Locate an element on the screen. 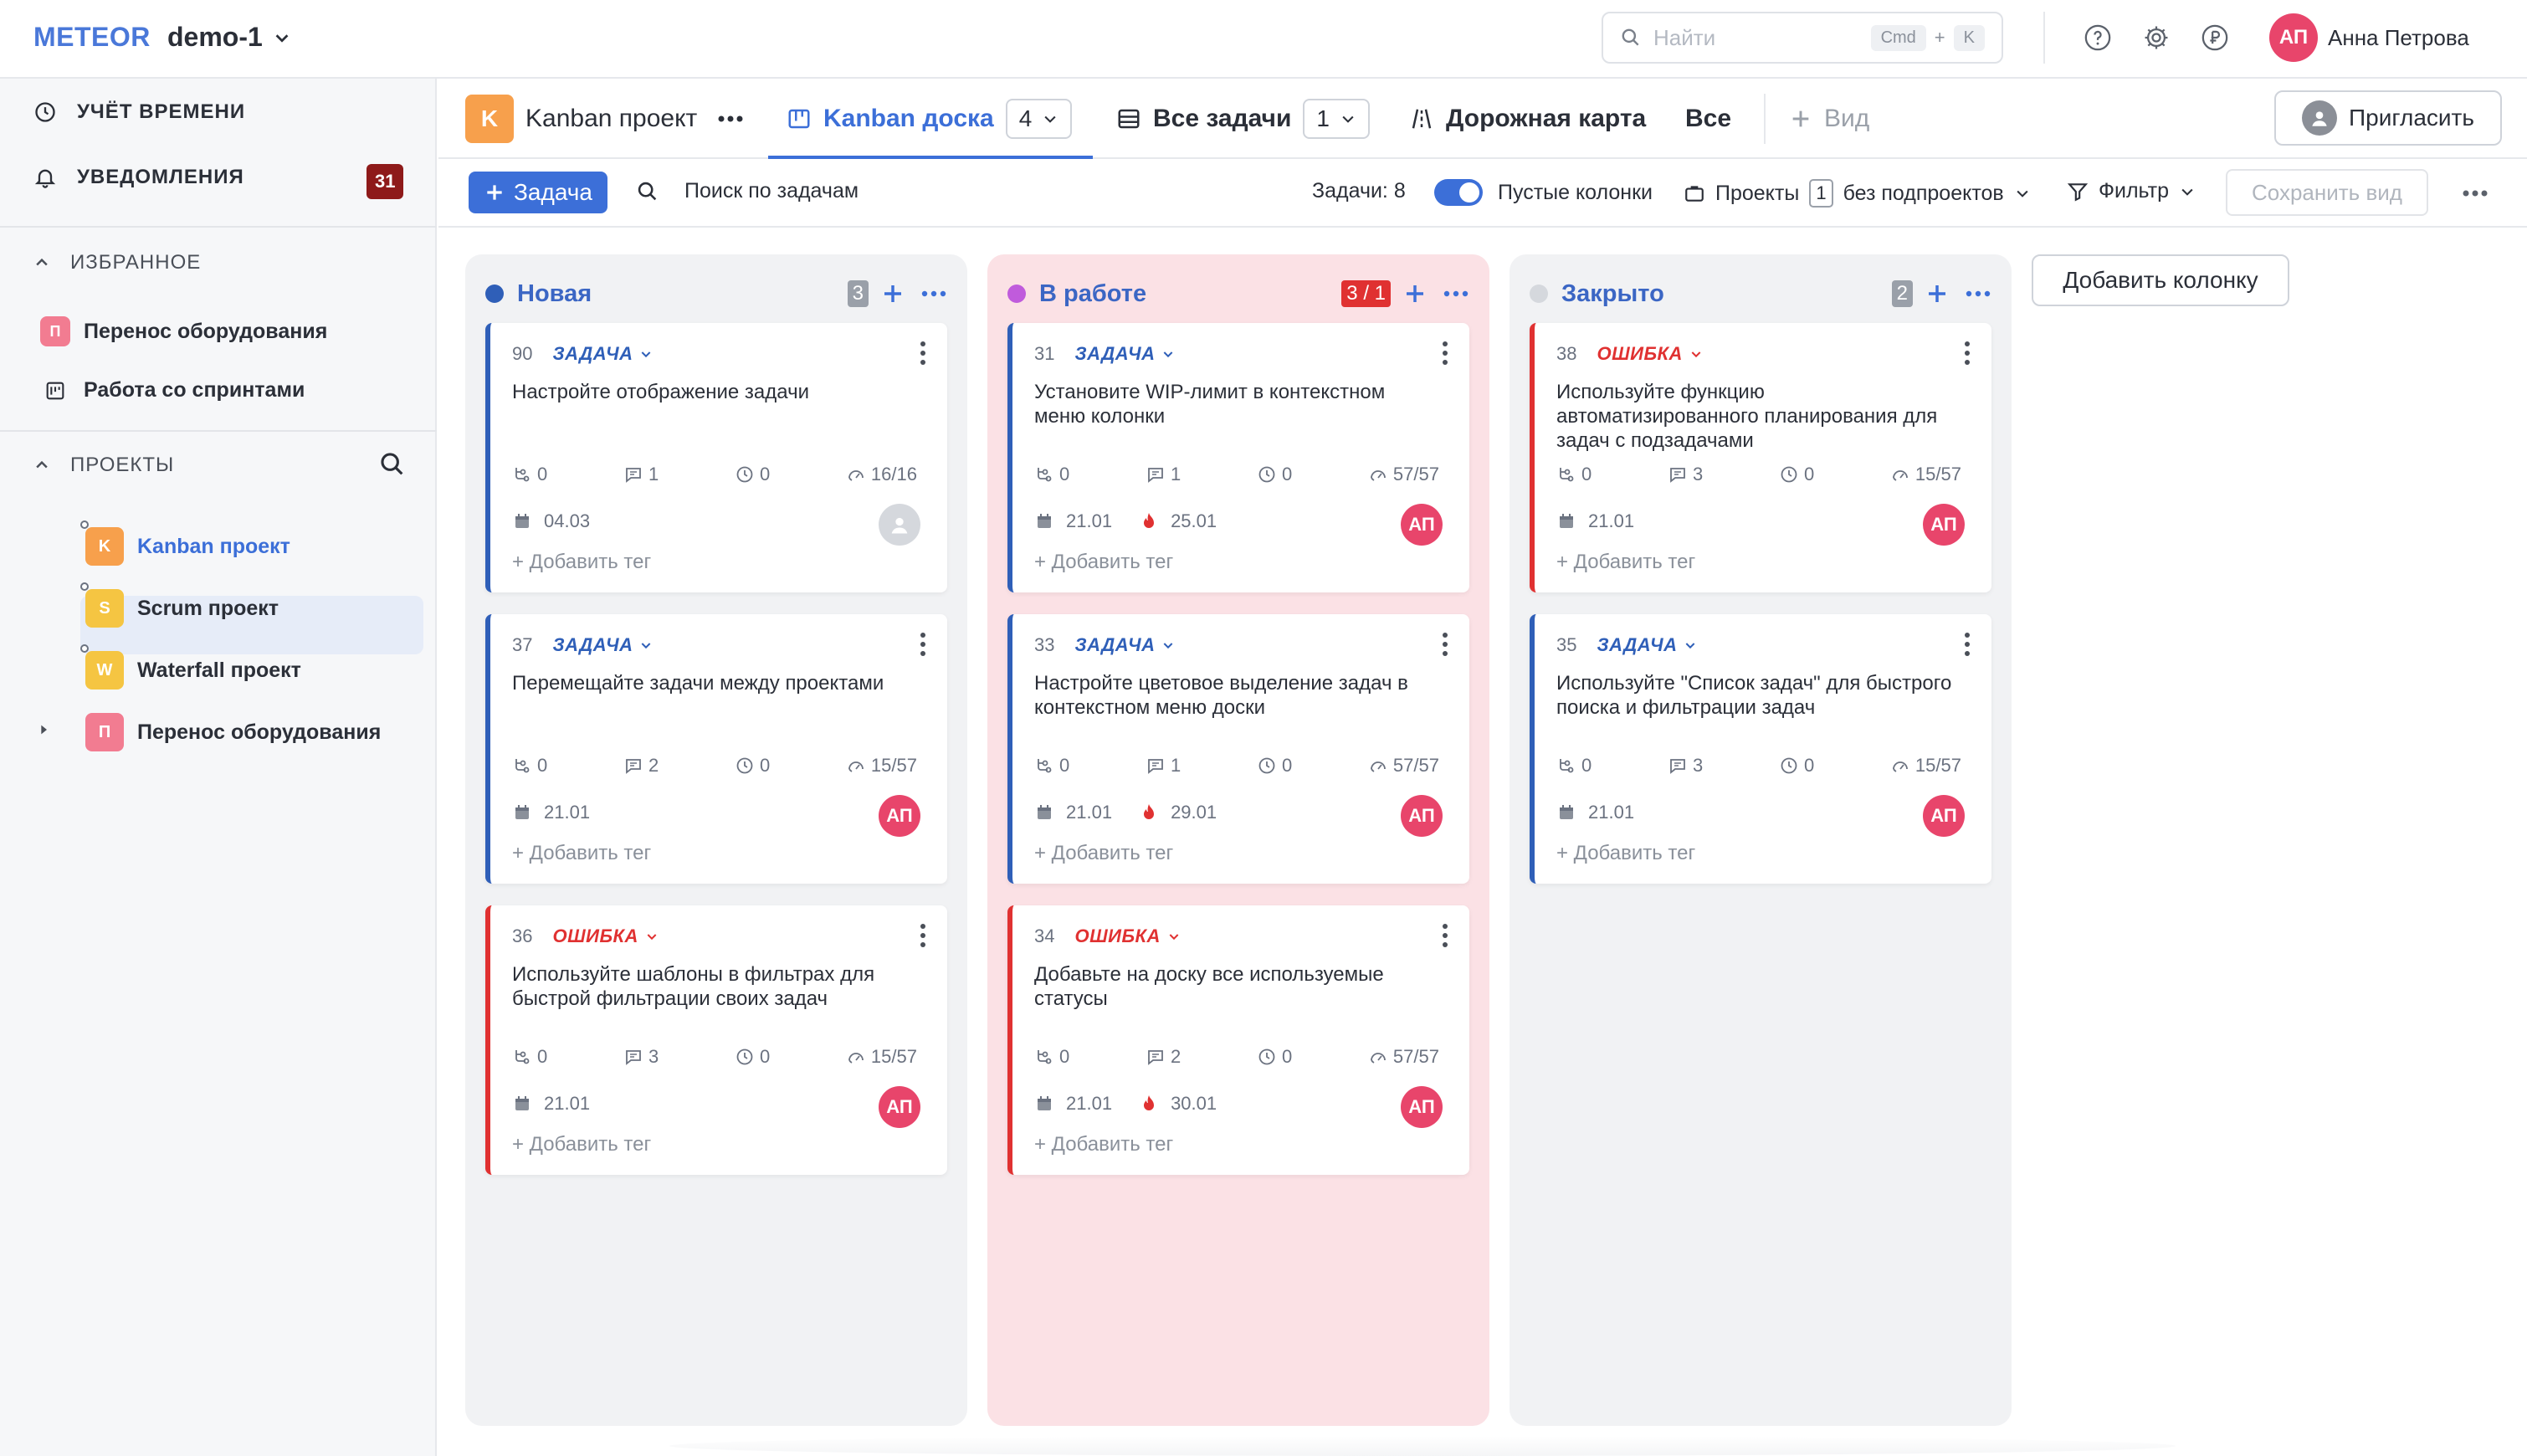 This screenshot has height=1456, width=2527. kanban-views-count-select: 4 is located at coordinates (1039, 119).